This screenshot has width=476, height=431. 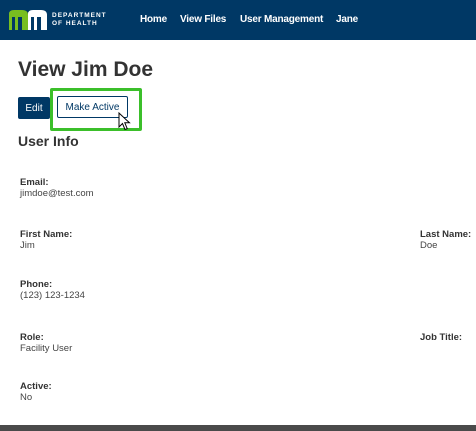 I want to click on first-name-value: Jim, so click(x=27, y=245).